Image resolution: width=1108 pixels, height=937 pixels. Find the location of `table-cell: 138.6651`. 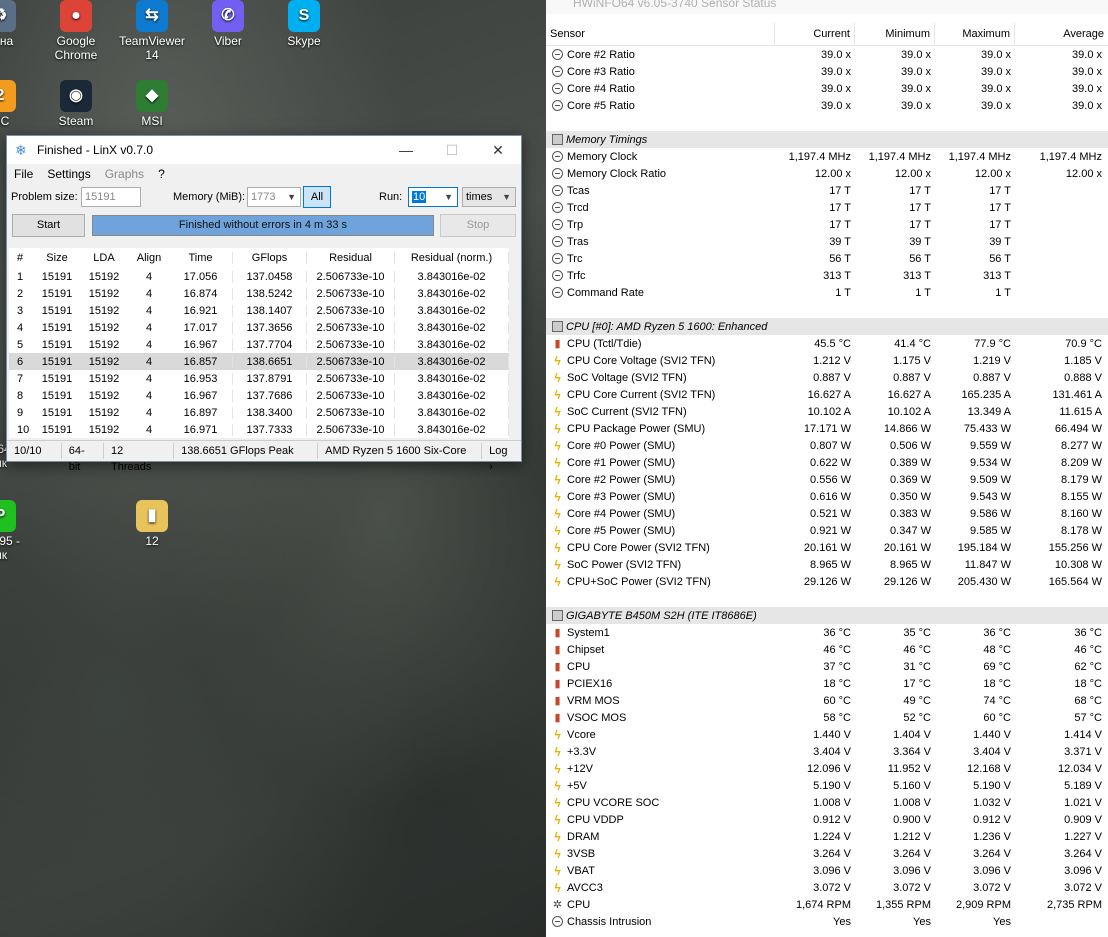

table-cell: 138.6651 is located at coordinates (270, 361).